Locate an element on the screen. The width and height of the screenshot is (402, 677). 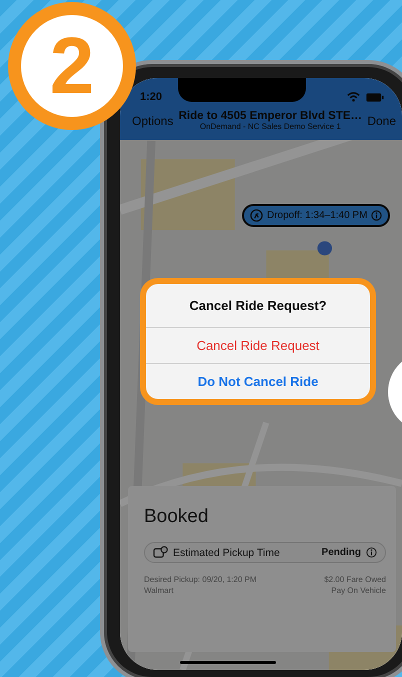
payment-method: Pay On Vehicle is located at coordinates (358, 590).